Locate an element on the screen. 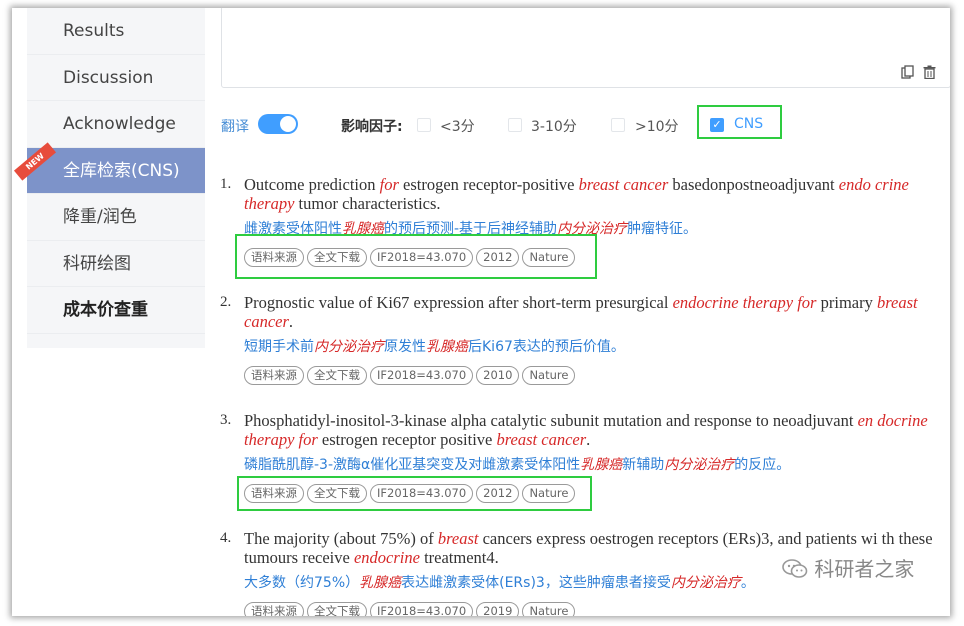 The height and width of the screenshot is (626, 964). sidebar-item-results: Results is located at coordinates (116, 31).